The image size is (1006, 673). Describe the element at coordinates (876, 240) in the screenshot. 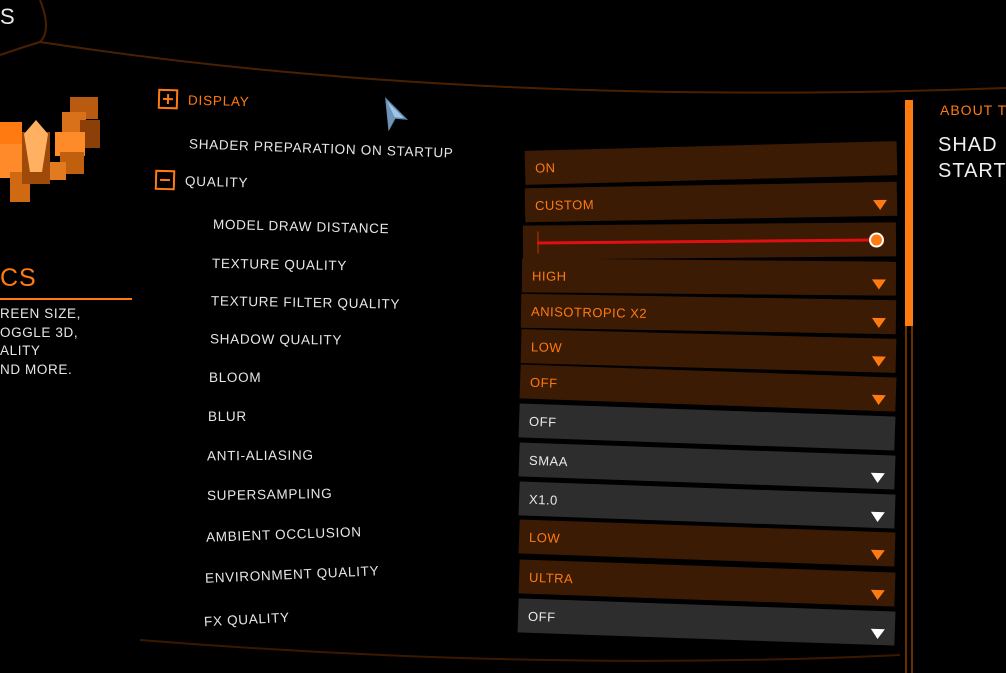

I see `slider-handle` at that location.